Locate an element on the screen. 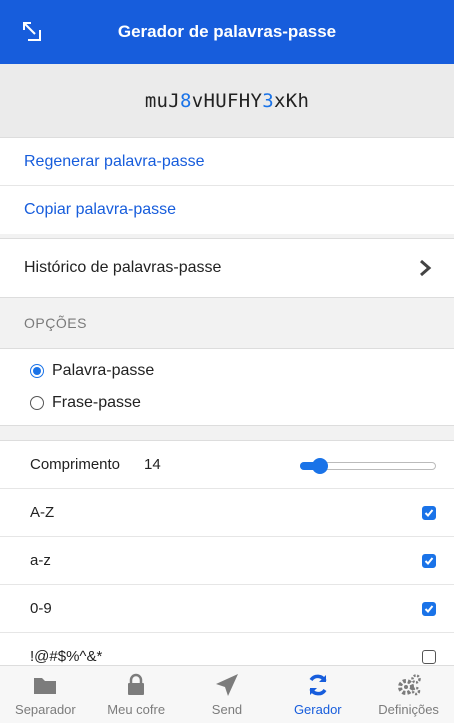 Image resolution: width=454 pixels, height=723 pixels. option-lowercase: a-z is located at coordinates (227, 561).